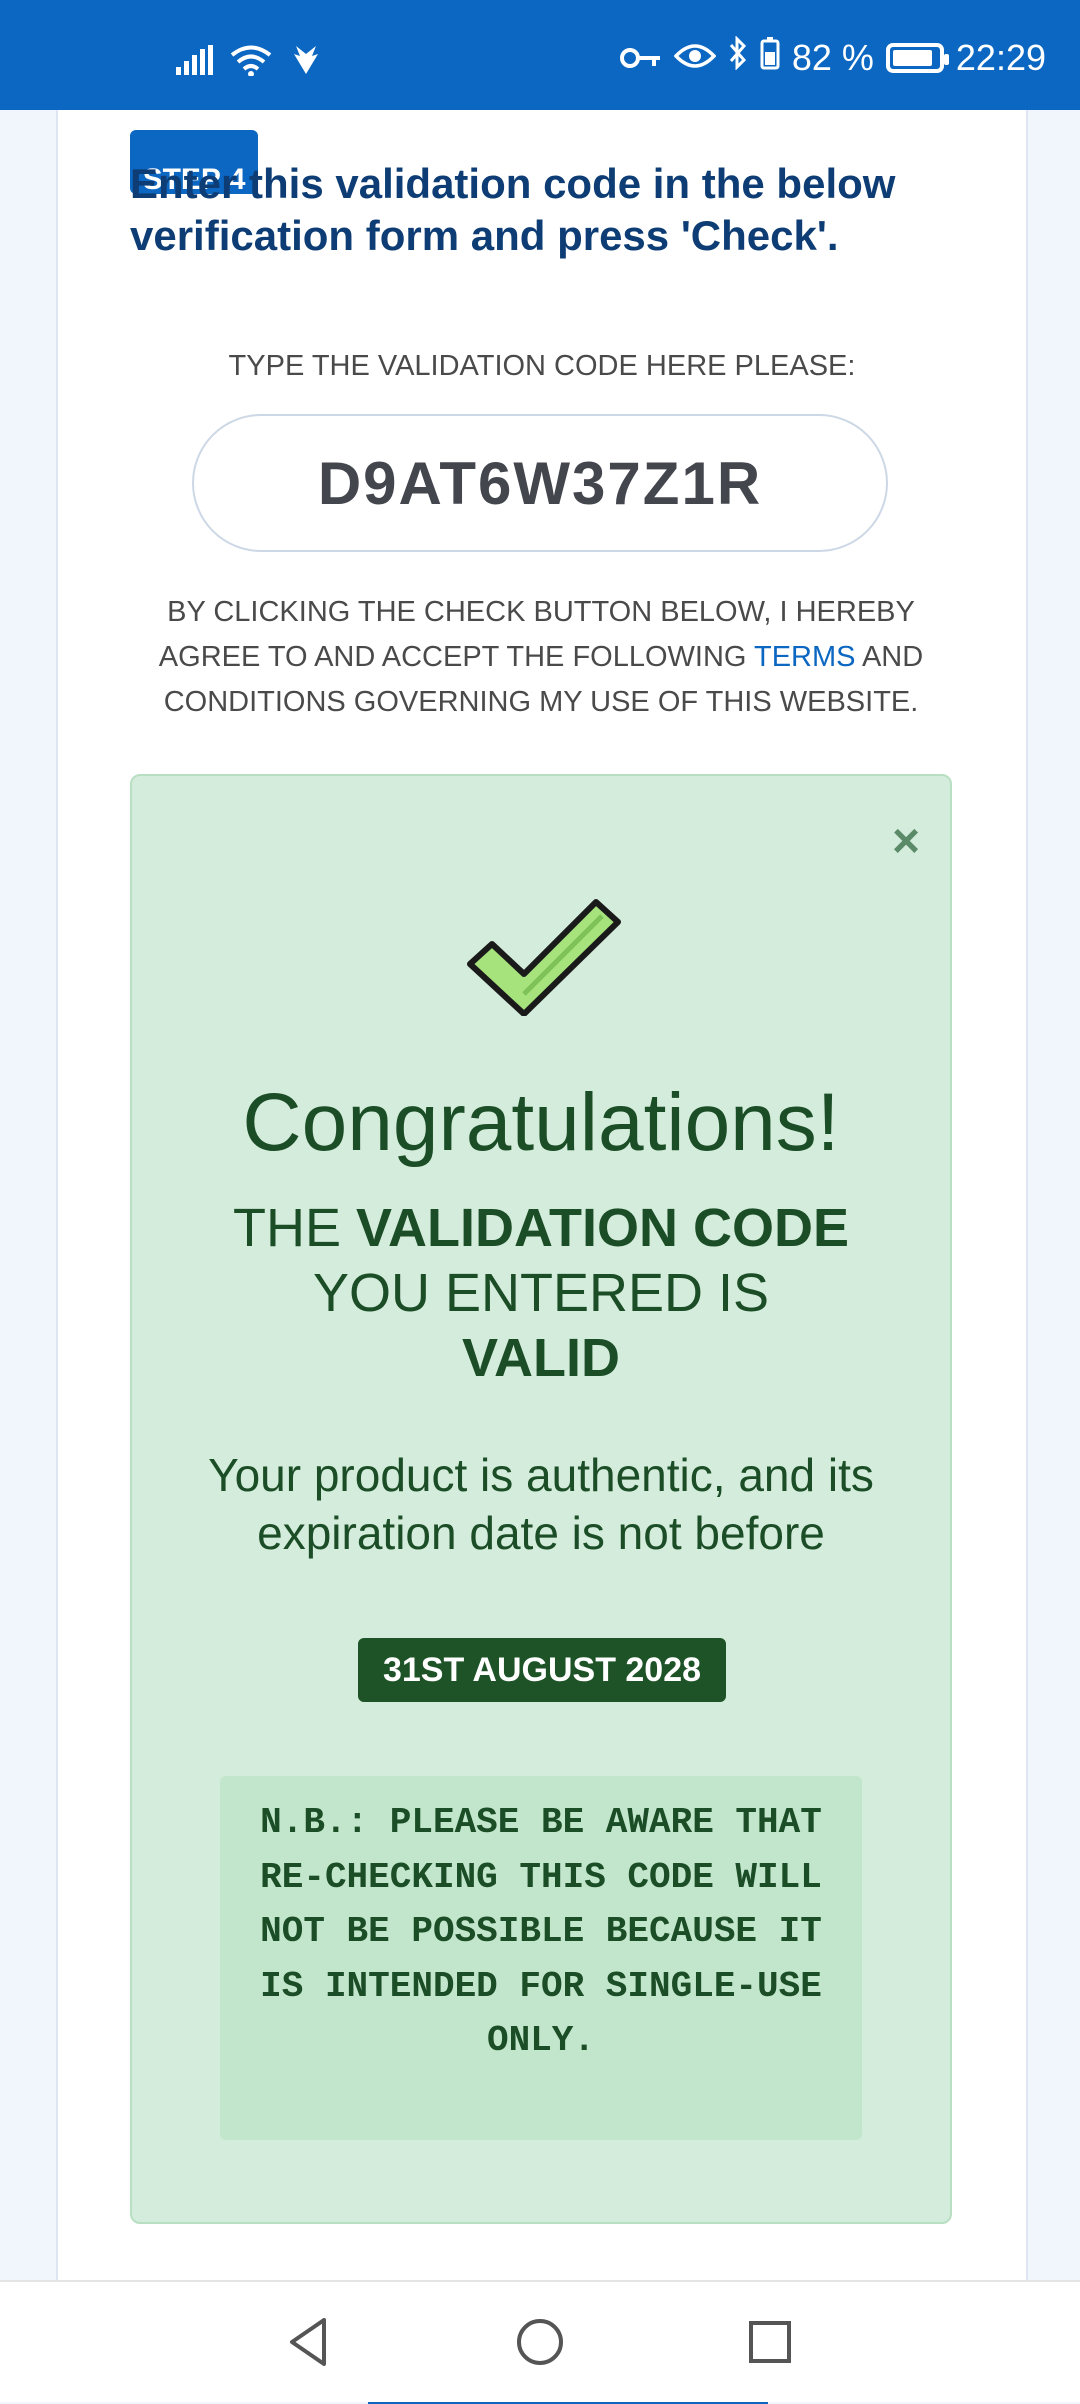 This screenshot has height=2404, width=1080. I want to click on key-icon, so click(640, 58).